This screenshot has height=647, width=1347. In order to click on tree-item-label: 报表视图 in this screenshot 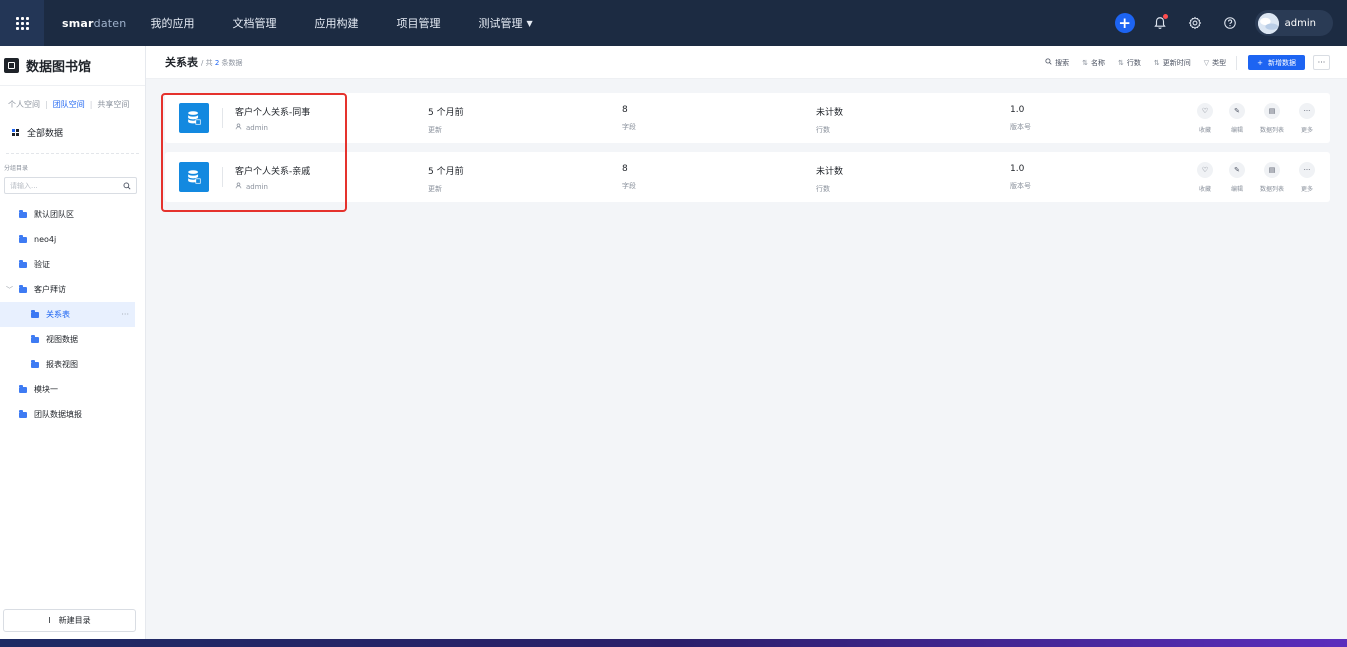, I will do `click(62, 364)`.